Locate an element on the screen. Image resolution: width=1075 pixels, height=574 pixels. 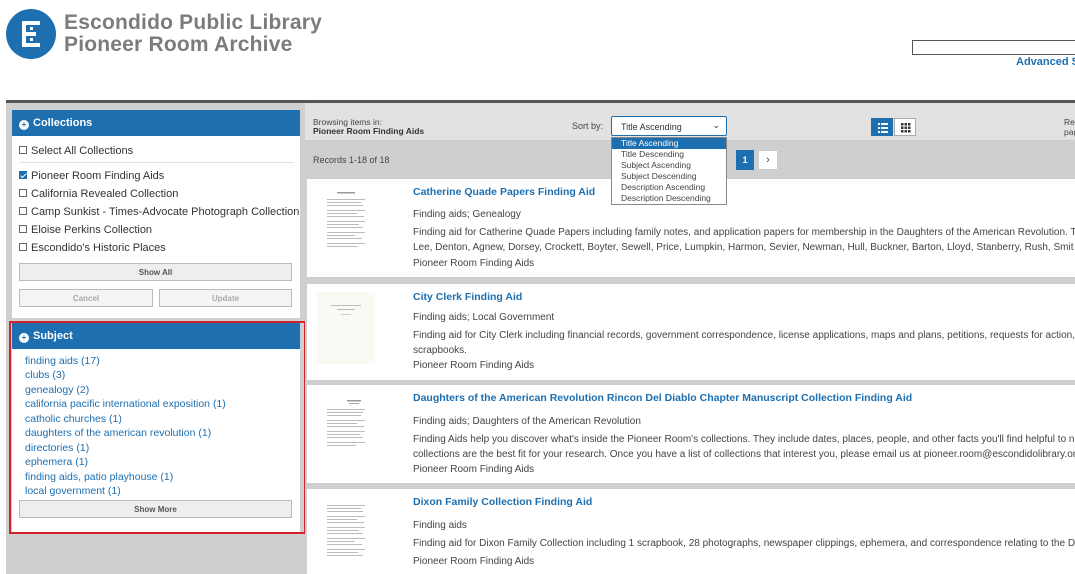
browsing-value: Pioneer Room Finding Aids is located at coordinates (369, 131).